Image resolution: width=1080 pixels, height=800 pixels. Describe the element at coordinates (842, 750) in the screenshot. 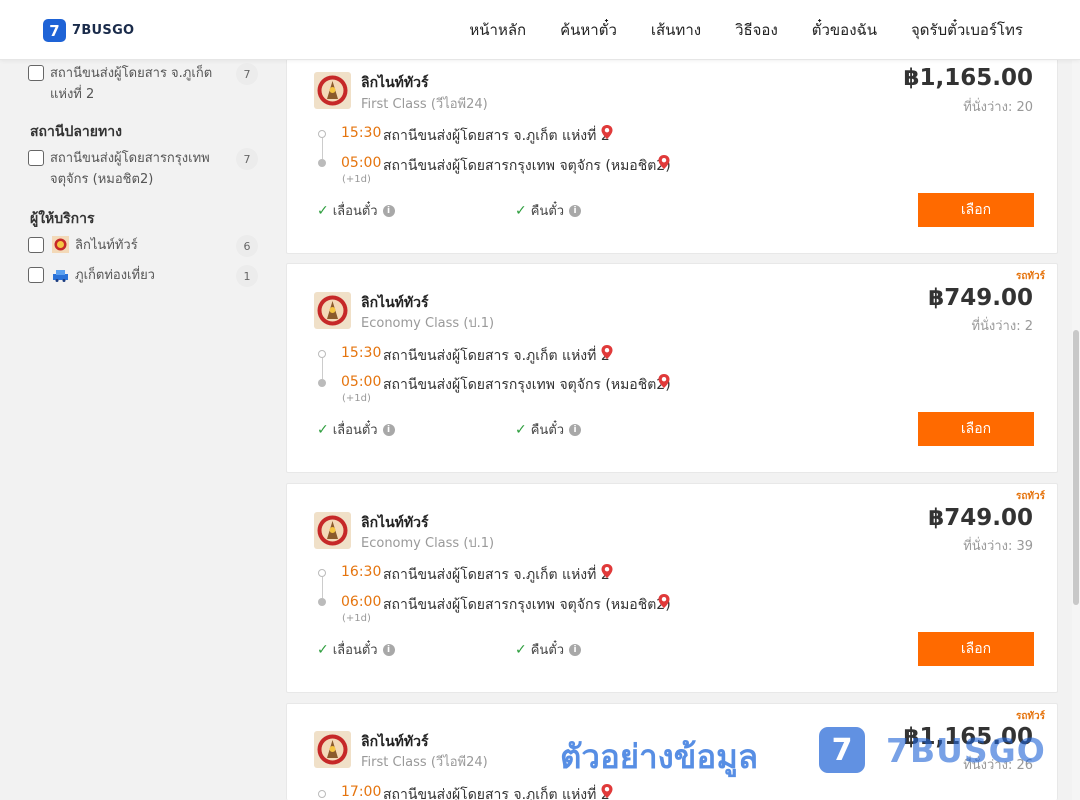

I see `watermark-logo-mark: 7` at that location.